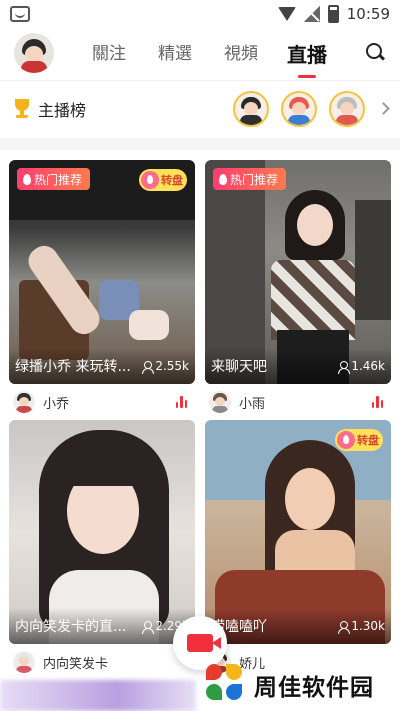 The width and height of the screenshot is (400, 711). I want to click on section-divider, so click(200, 144).